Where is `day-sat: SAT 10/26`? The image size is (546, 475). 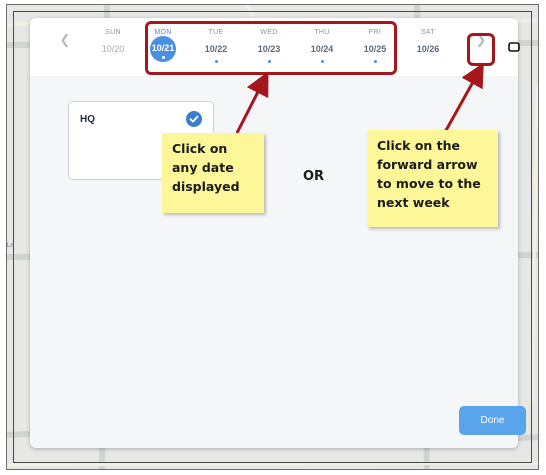 day-sat: SAT 10/26 is located at coordinates (428, 44).